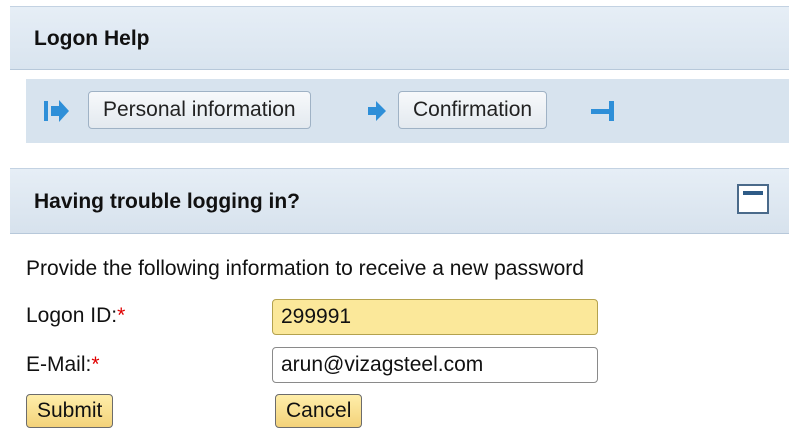 The height and width of the screenshot is (440, 791). I want to click on cancel-button: Cancel, so click(319, 411).